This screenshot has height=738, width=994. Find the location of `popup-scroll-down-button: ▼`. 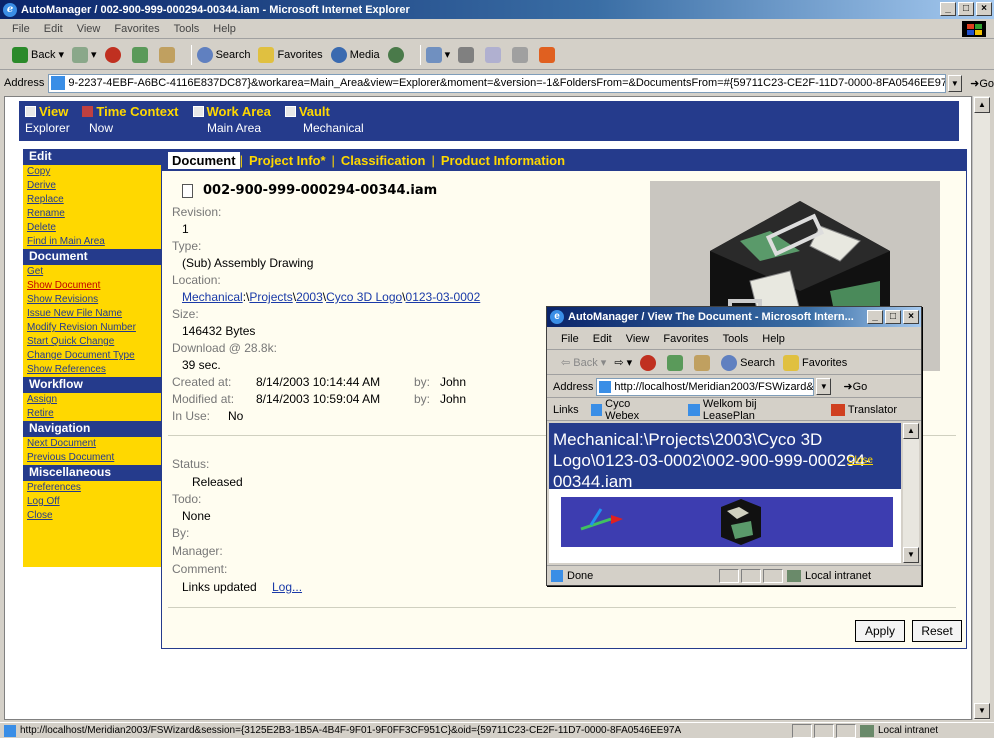

popup-scroll-down-button: ▼ is located at coordinates (911, 555).